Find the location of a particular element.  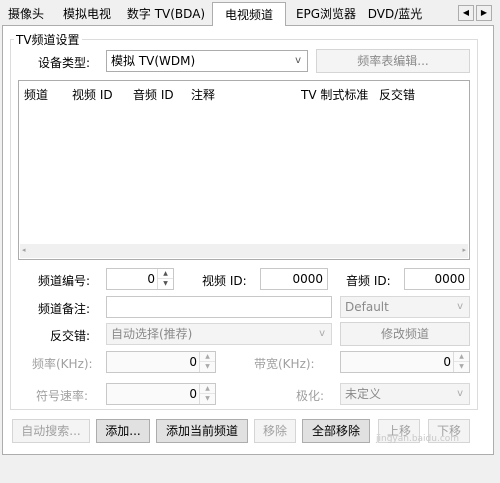

symbol-rate-value: 0 is located at coordinates (193, 394).